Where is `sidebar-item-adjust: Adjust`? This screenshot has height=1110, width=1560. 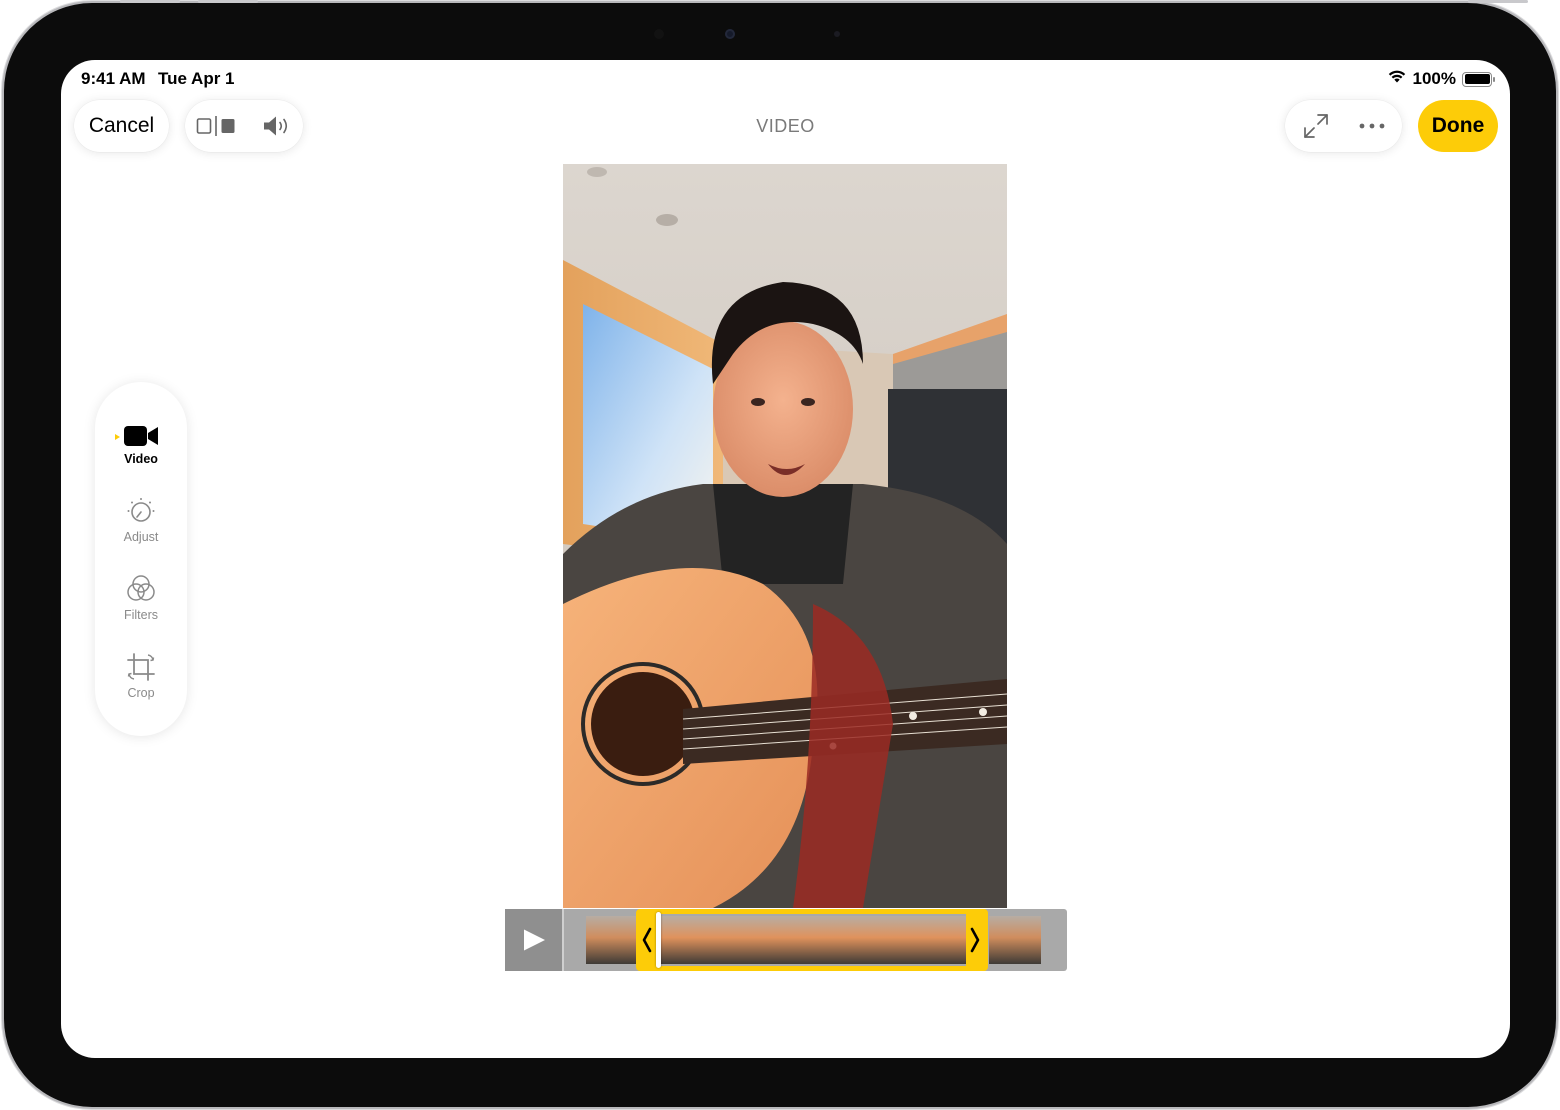
sidebar-item-adjust: Adjust is located at coordinates (141, 529).